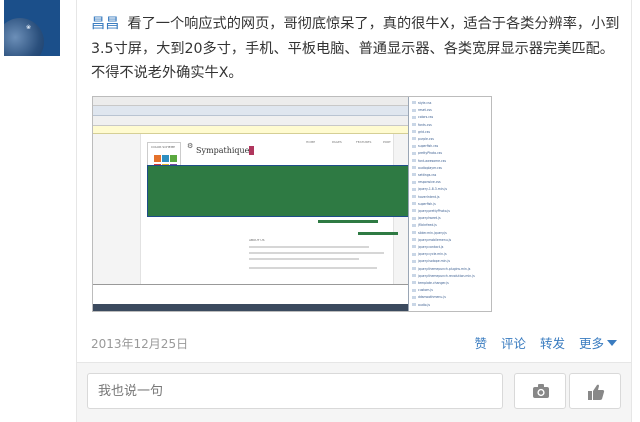 This screenshot has width=640, height=422. I want to click on file-item: jquery.mobilemenu.js, so click(435, 239).